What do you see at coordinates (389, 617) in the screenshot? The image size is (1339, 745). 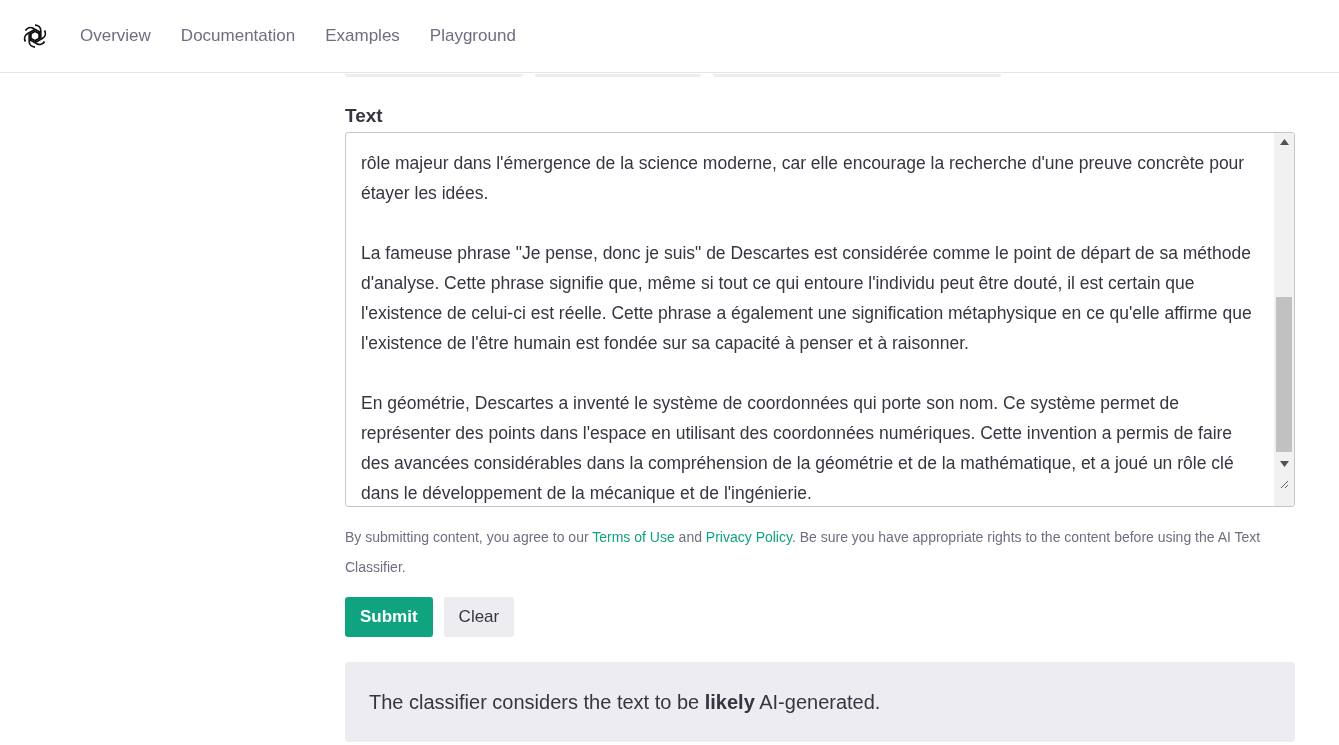 I see `submit-button: Submit` at bounding box center [389, 617].